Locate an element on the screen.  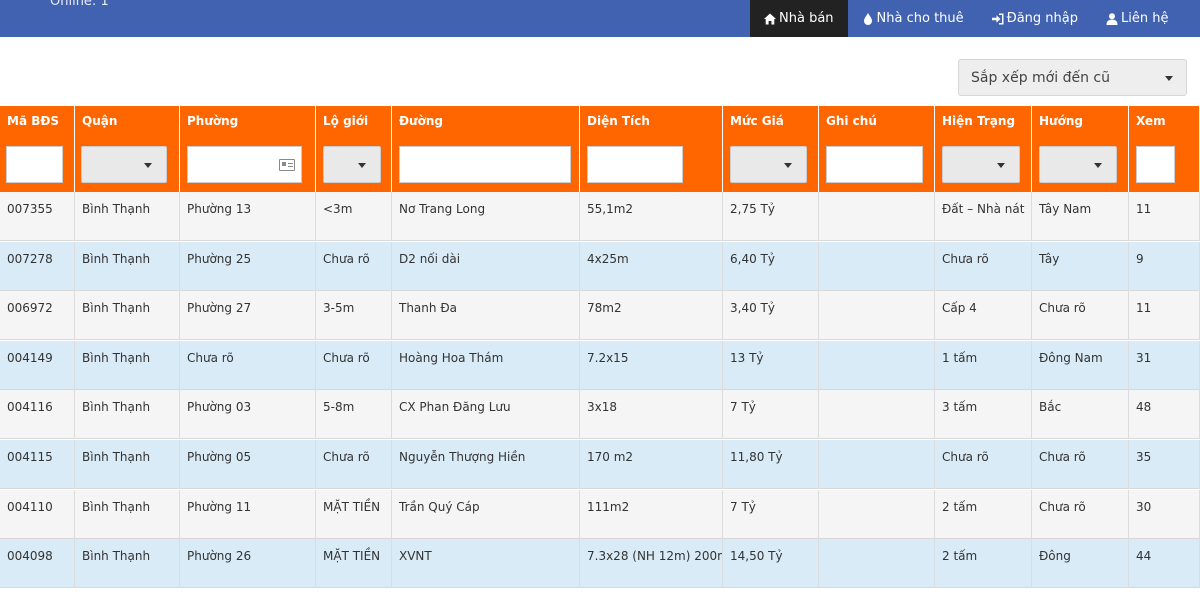
cell-phuong: Chưa rõ is located at coordinates (248, 365).